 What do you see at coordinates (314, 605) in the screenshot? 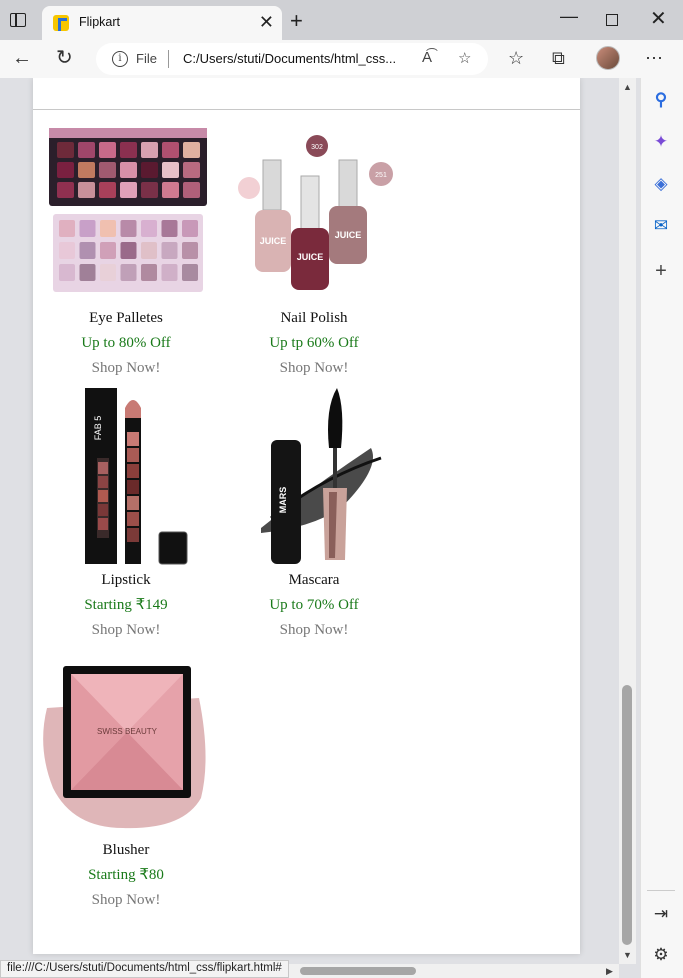
I see `product-offer: Up to 70% Off` at bounding box center [314, 605].